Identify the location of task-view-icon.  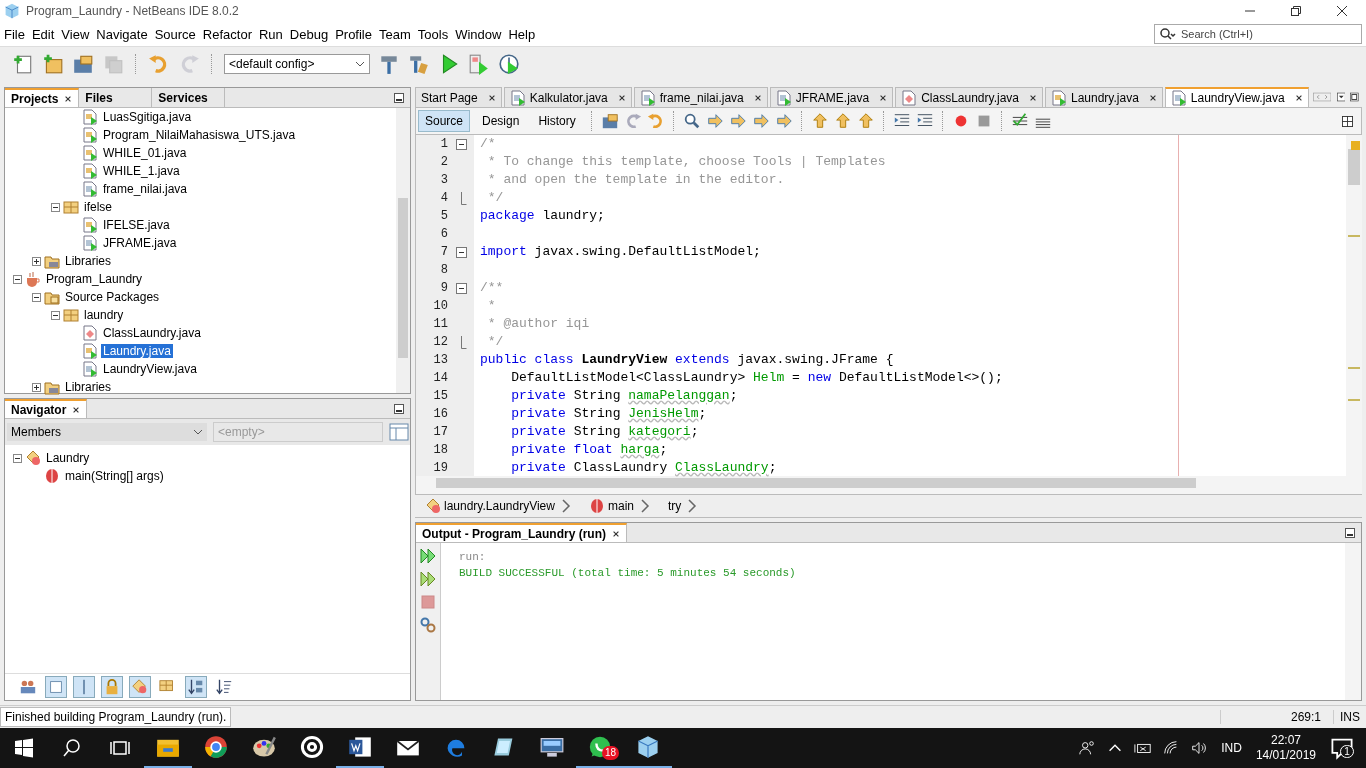
(120, 748).